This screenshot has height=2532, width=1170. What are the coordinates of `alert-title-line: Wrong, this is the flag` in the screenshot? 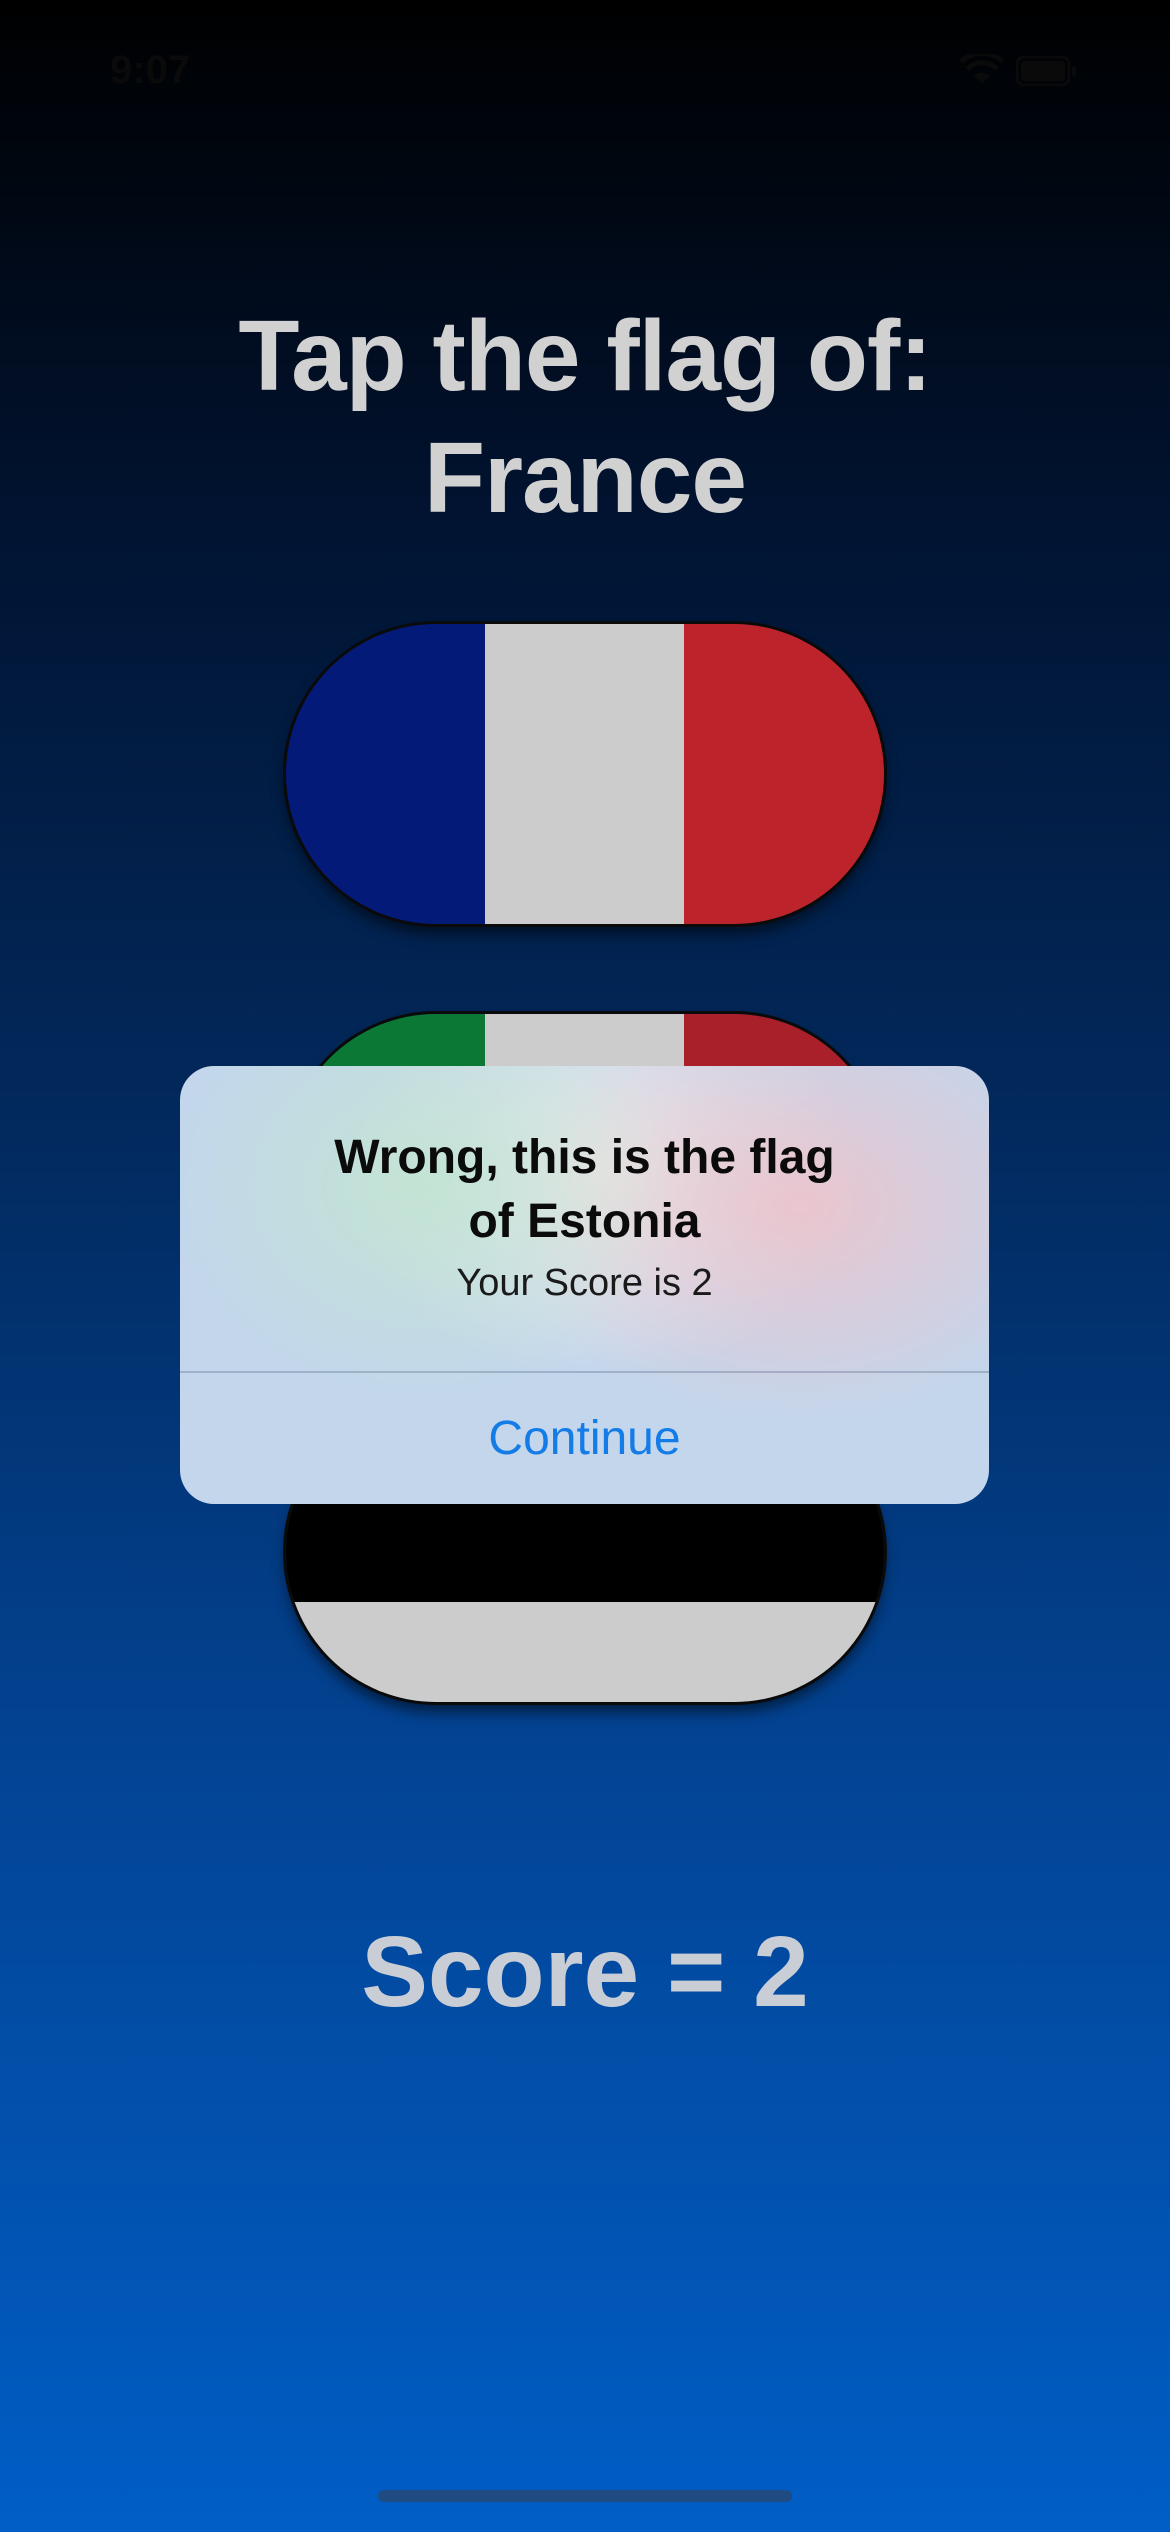 It's located at (584, 1157).